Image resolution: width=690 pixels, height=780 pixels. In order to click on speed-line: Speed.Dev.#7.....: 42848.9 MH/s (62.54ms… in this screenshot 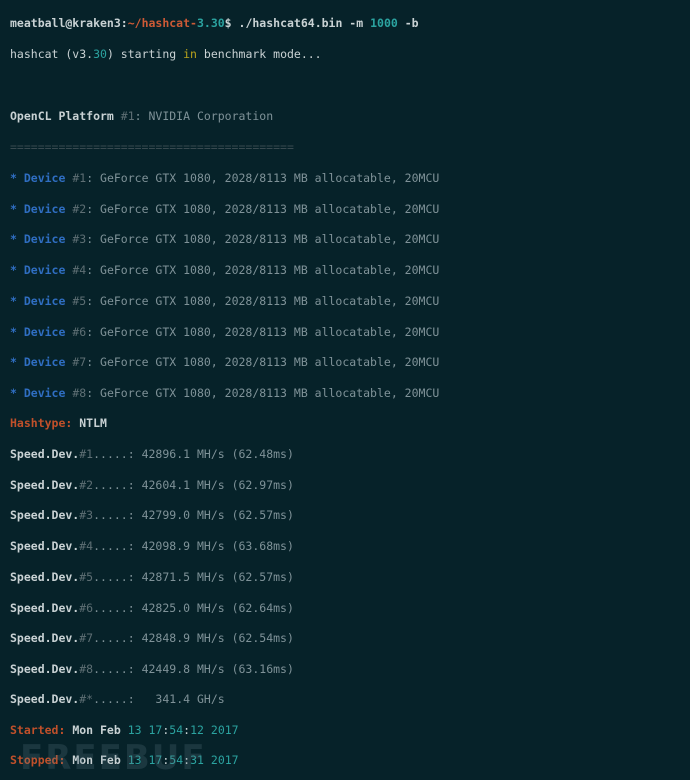, I will do `click(152, 638)`.